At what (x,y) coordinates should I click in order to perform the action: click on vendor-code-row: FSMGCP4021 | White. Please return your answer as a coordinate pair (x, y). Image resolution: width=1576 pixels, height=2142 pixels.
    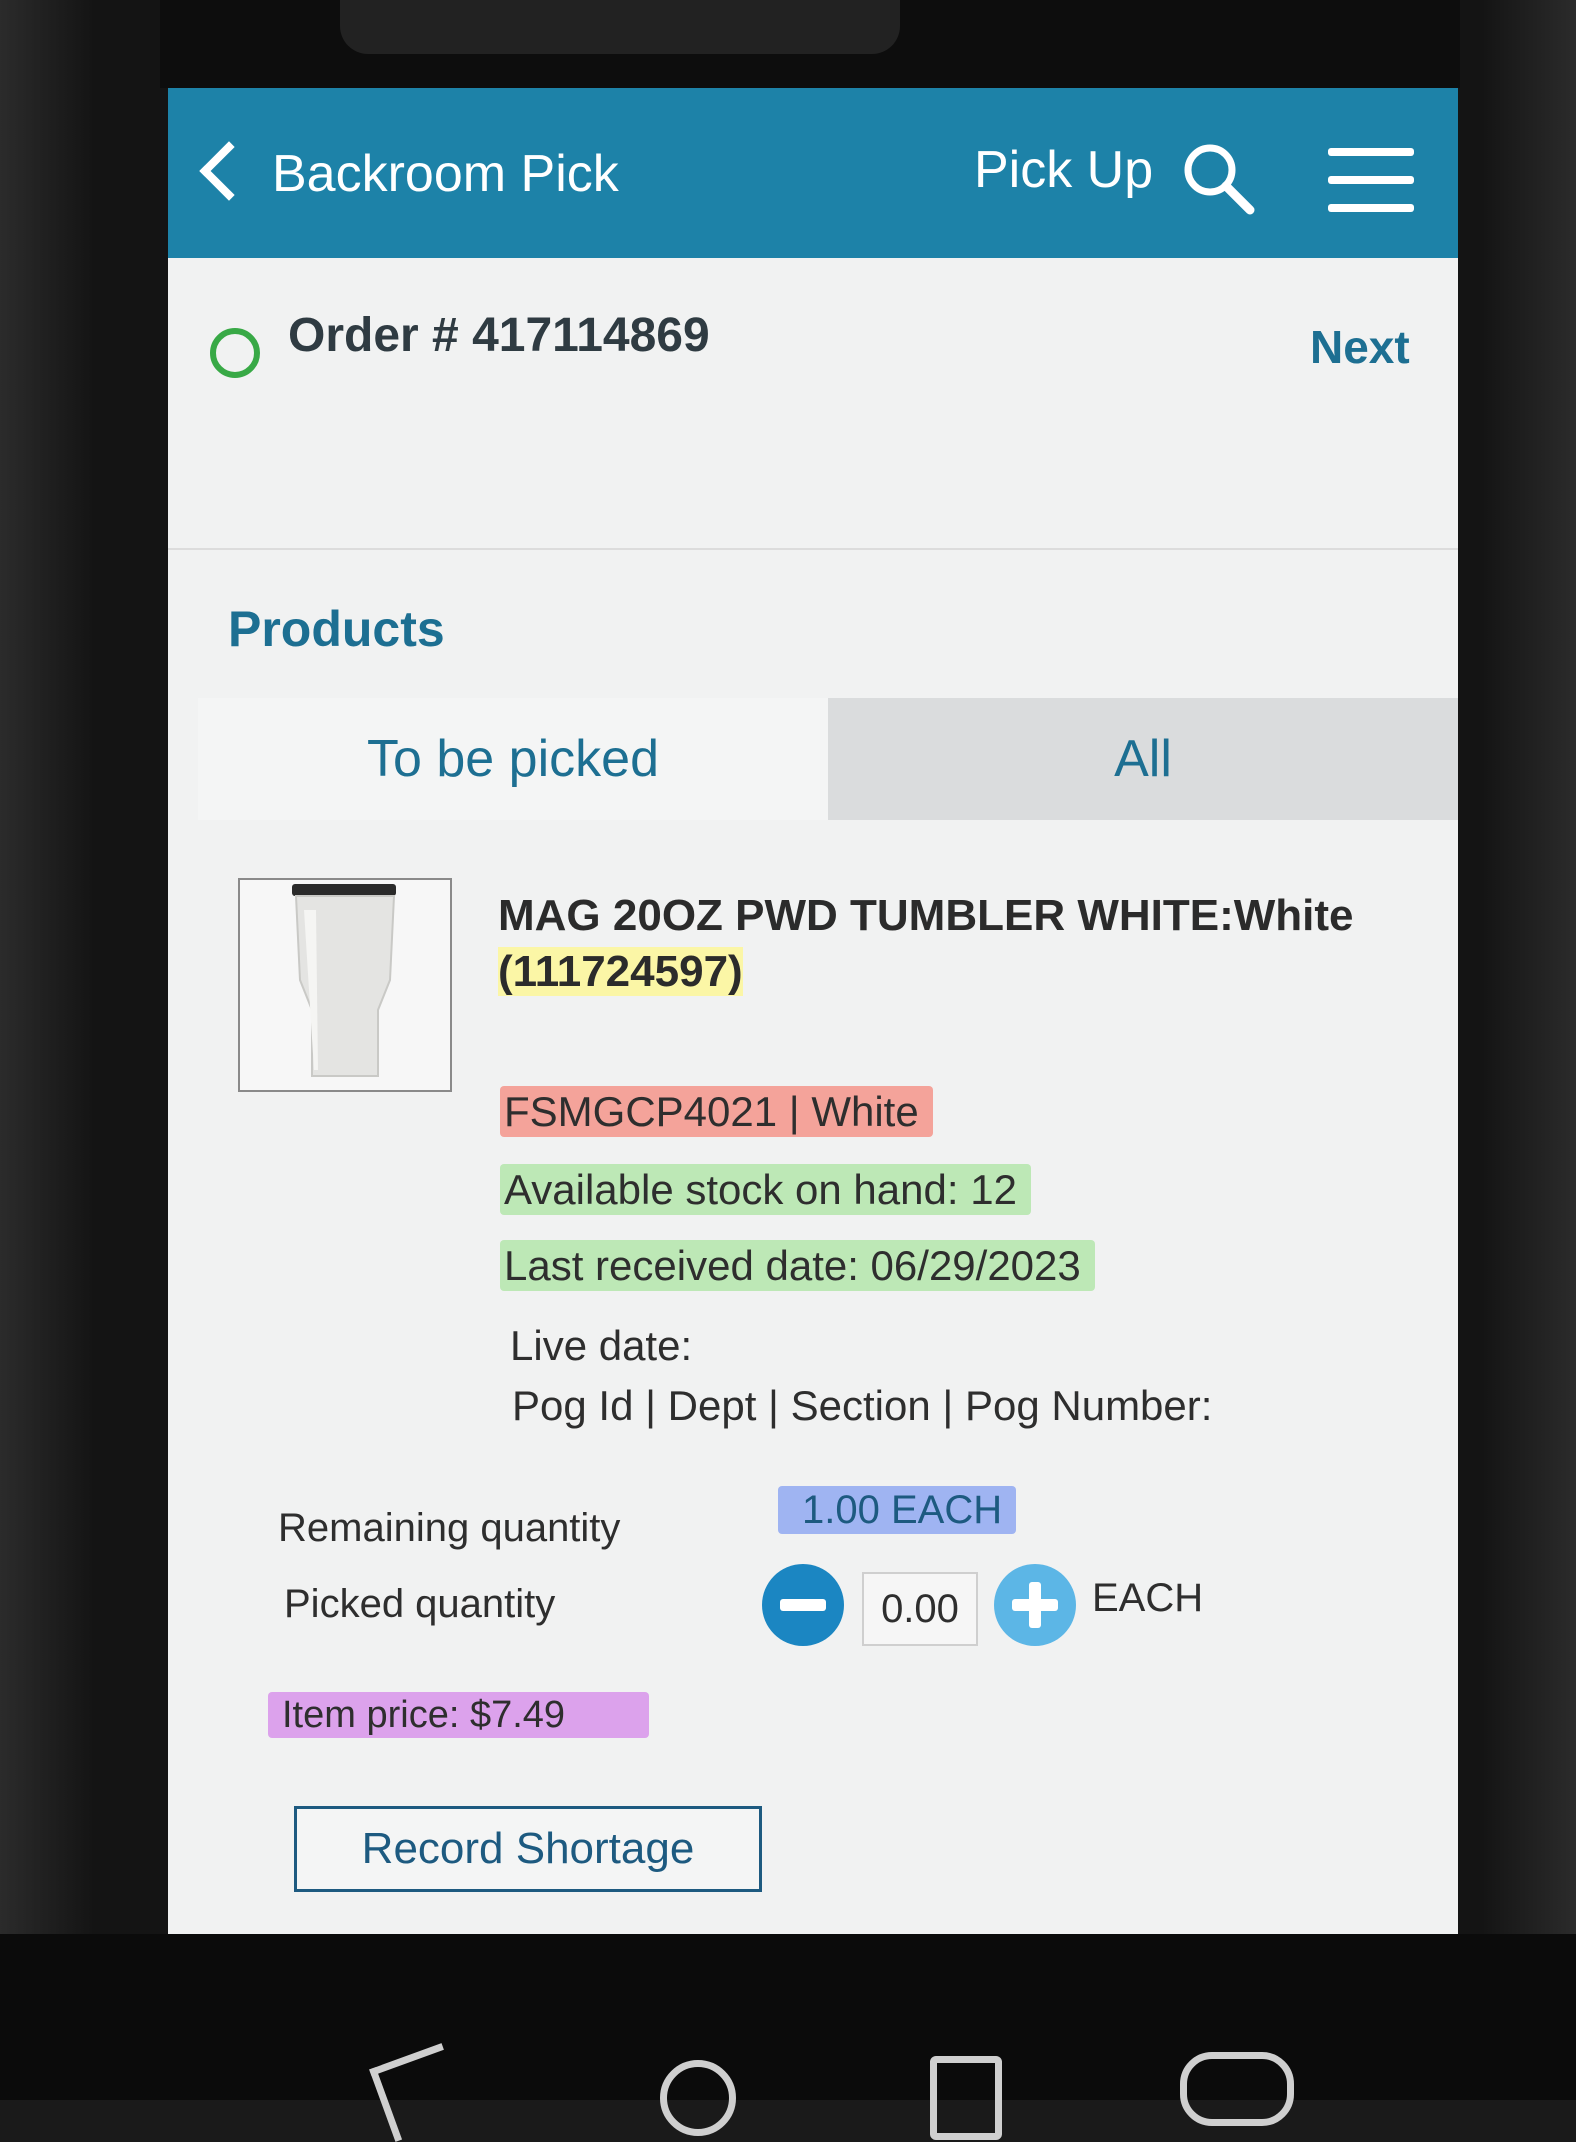
    Looking at the image, I should click on (716, 1111).